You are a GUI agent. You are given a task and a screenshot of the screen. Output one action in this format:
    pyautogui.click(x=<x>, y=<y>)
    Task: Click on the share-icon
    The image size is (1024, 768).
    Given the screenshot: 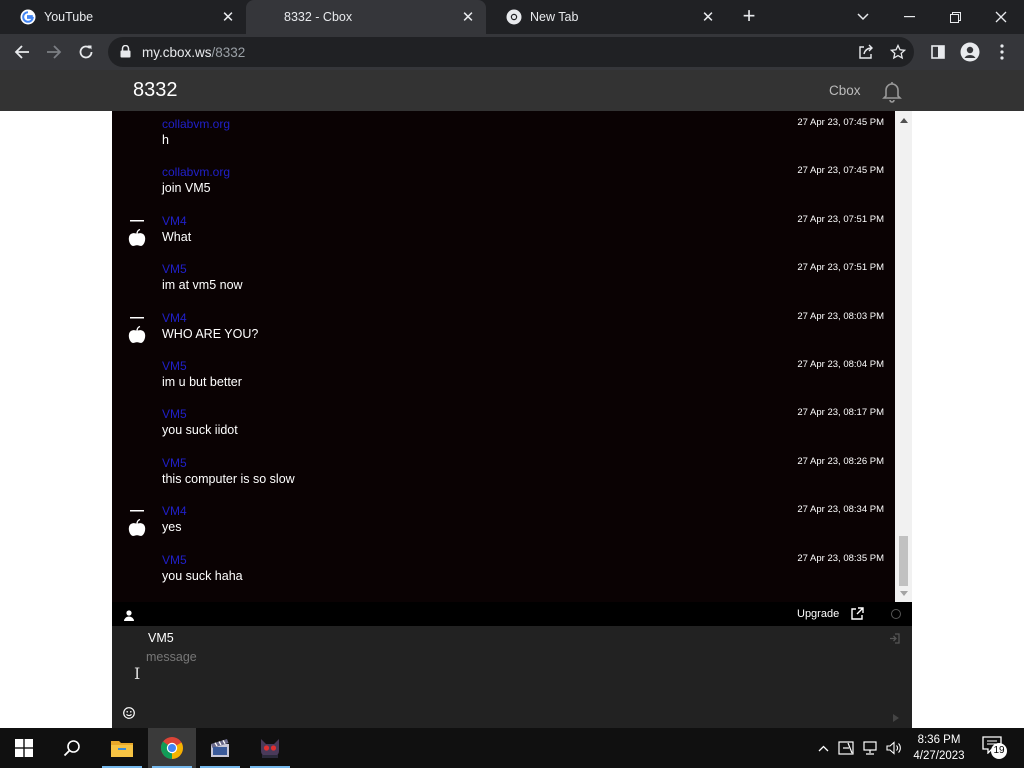 What is the action you would take?
    pyautogui.click(x=866, y=52)
    